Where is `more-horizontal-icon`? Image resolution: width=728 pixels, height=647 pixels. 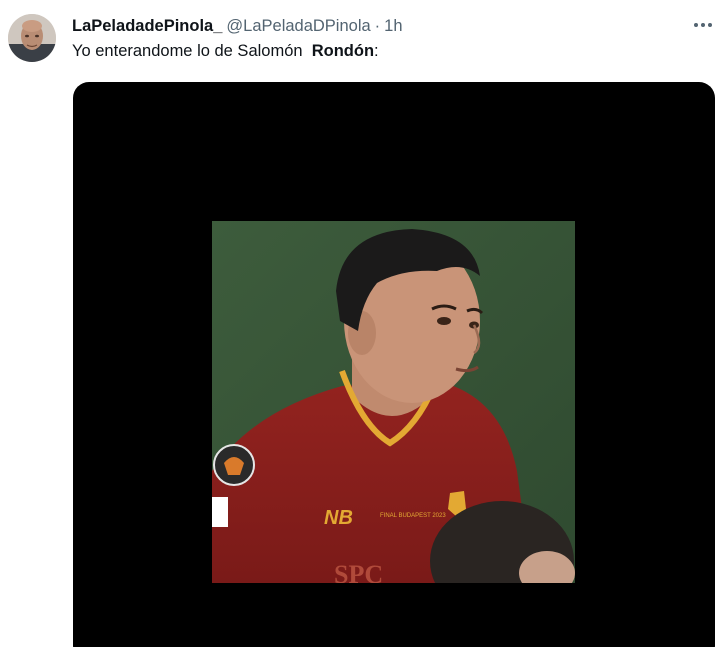
more-horizontal-icon is located at coordinates (703, 25).